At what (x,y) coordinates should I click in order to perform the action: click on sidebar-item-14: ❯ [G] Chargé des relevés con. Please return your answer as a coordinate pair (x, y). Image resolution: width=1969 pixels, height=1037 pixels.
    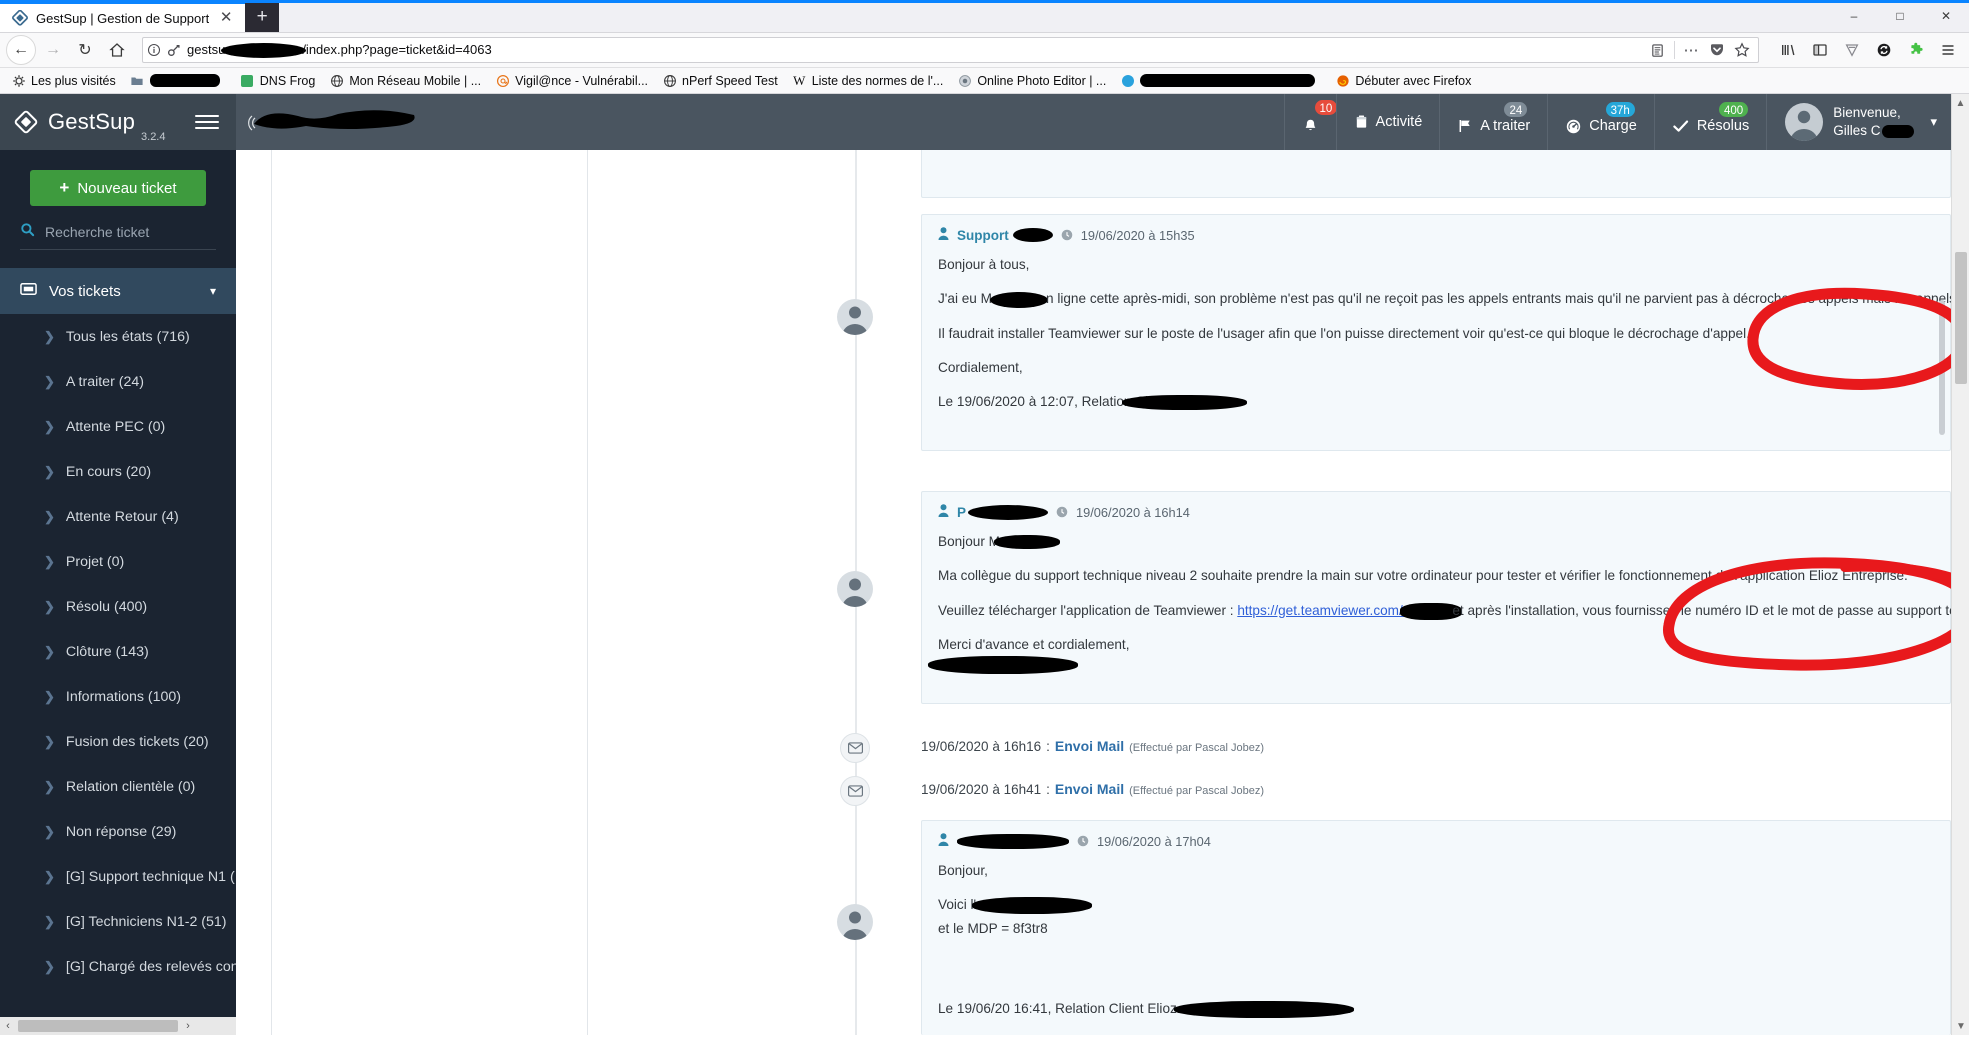
    Looking at the image, I should click on (118, 966).